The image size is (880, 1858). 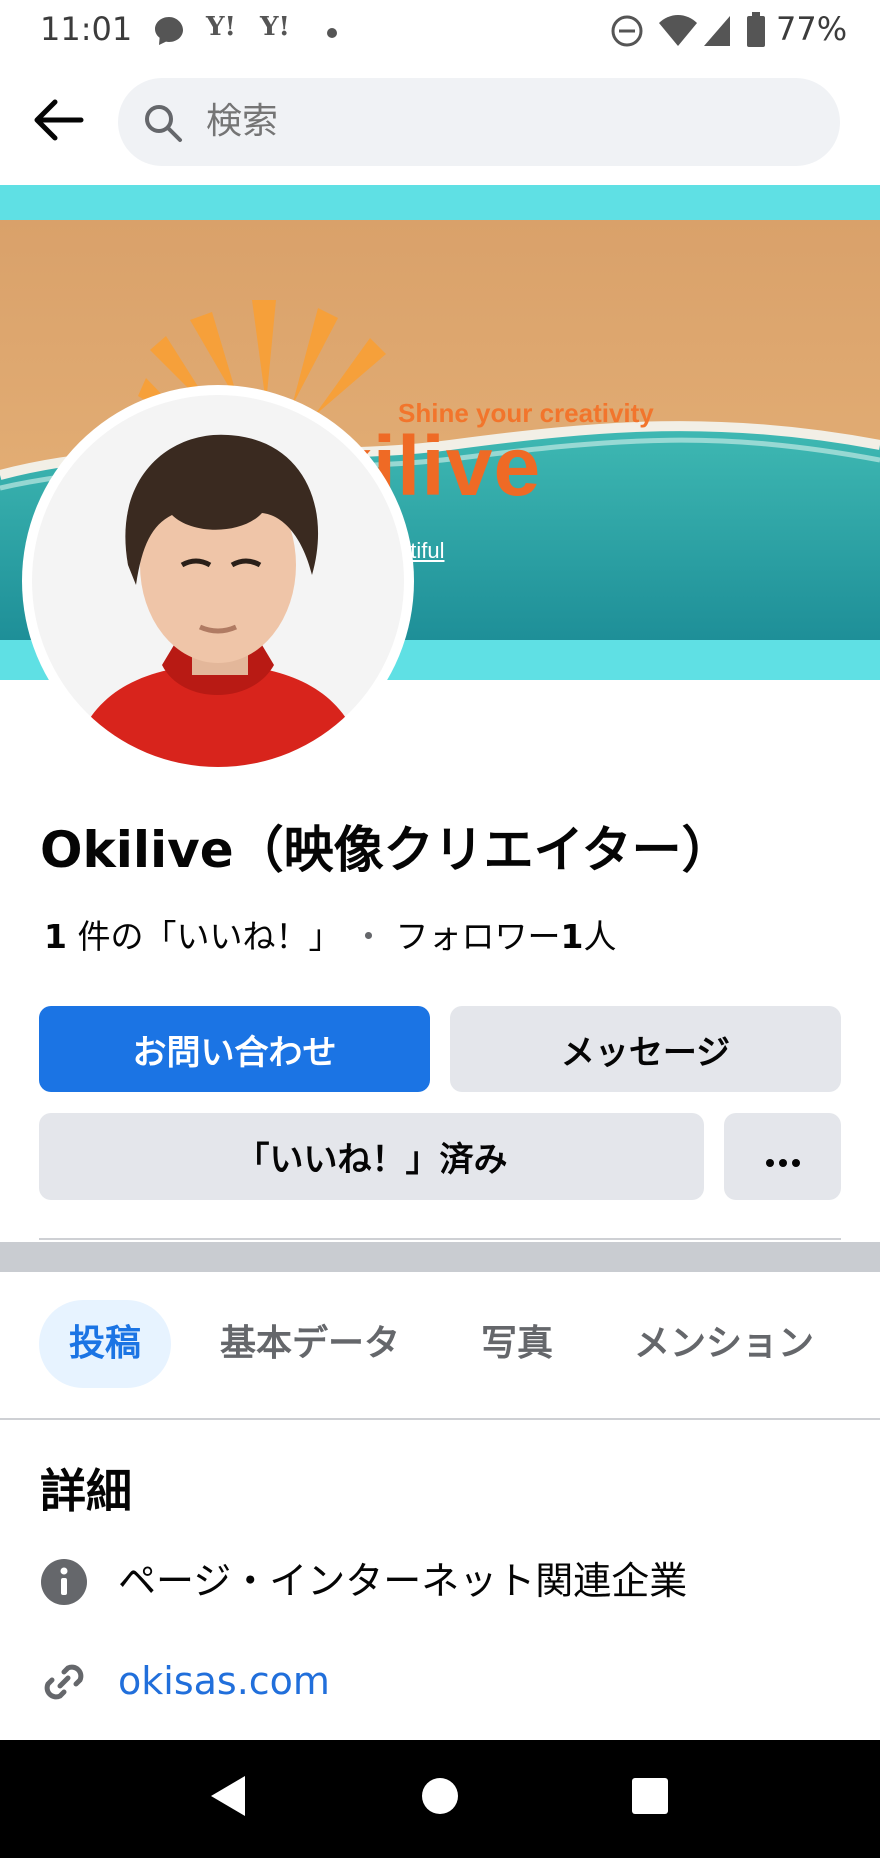 I want to click on back-button, so click(x=58, y=122).